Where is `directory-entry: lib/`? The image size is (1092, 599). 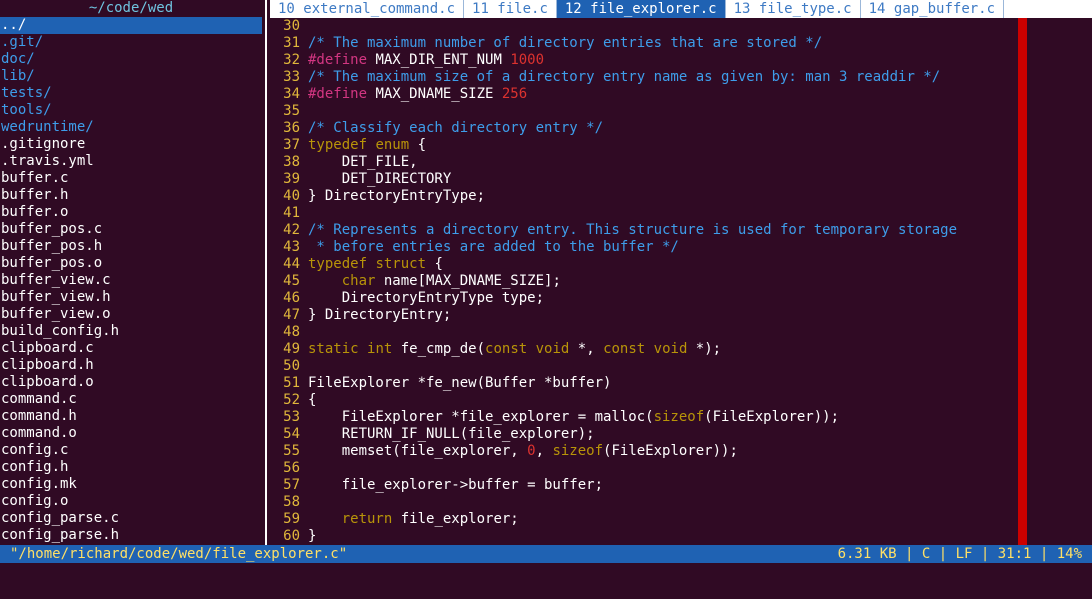
directory-entry: lib/ is located at coordinates (131, 76).